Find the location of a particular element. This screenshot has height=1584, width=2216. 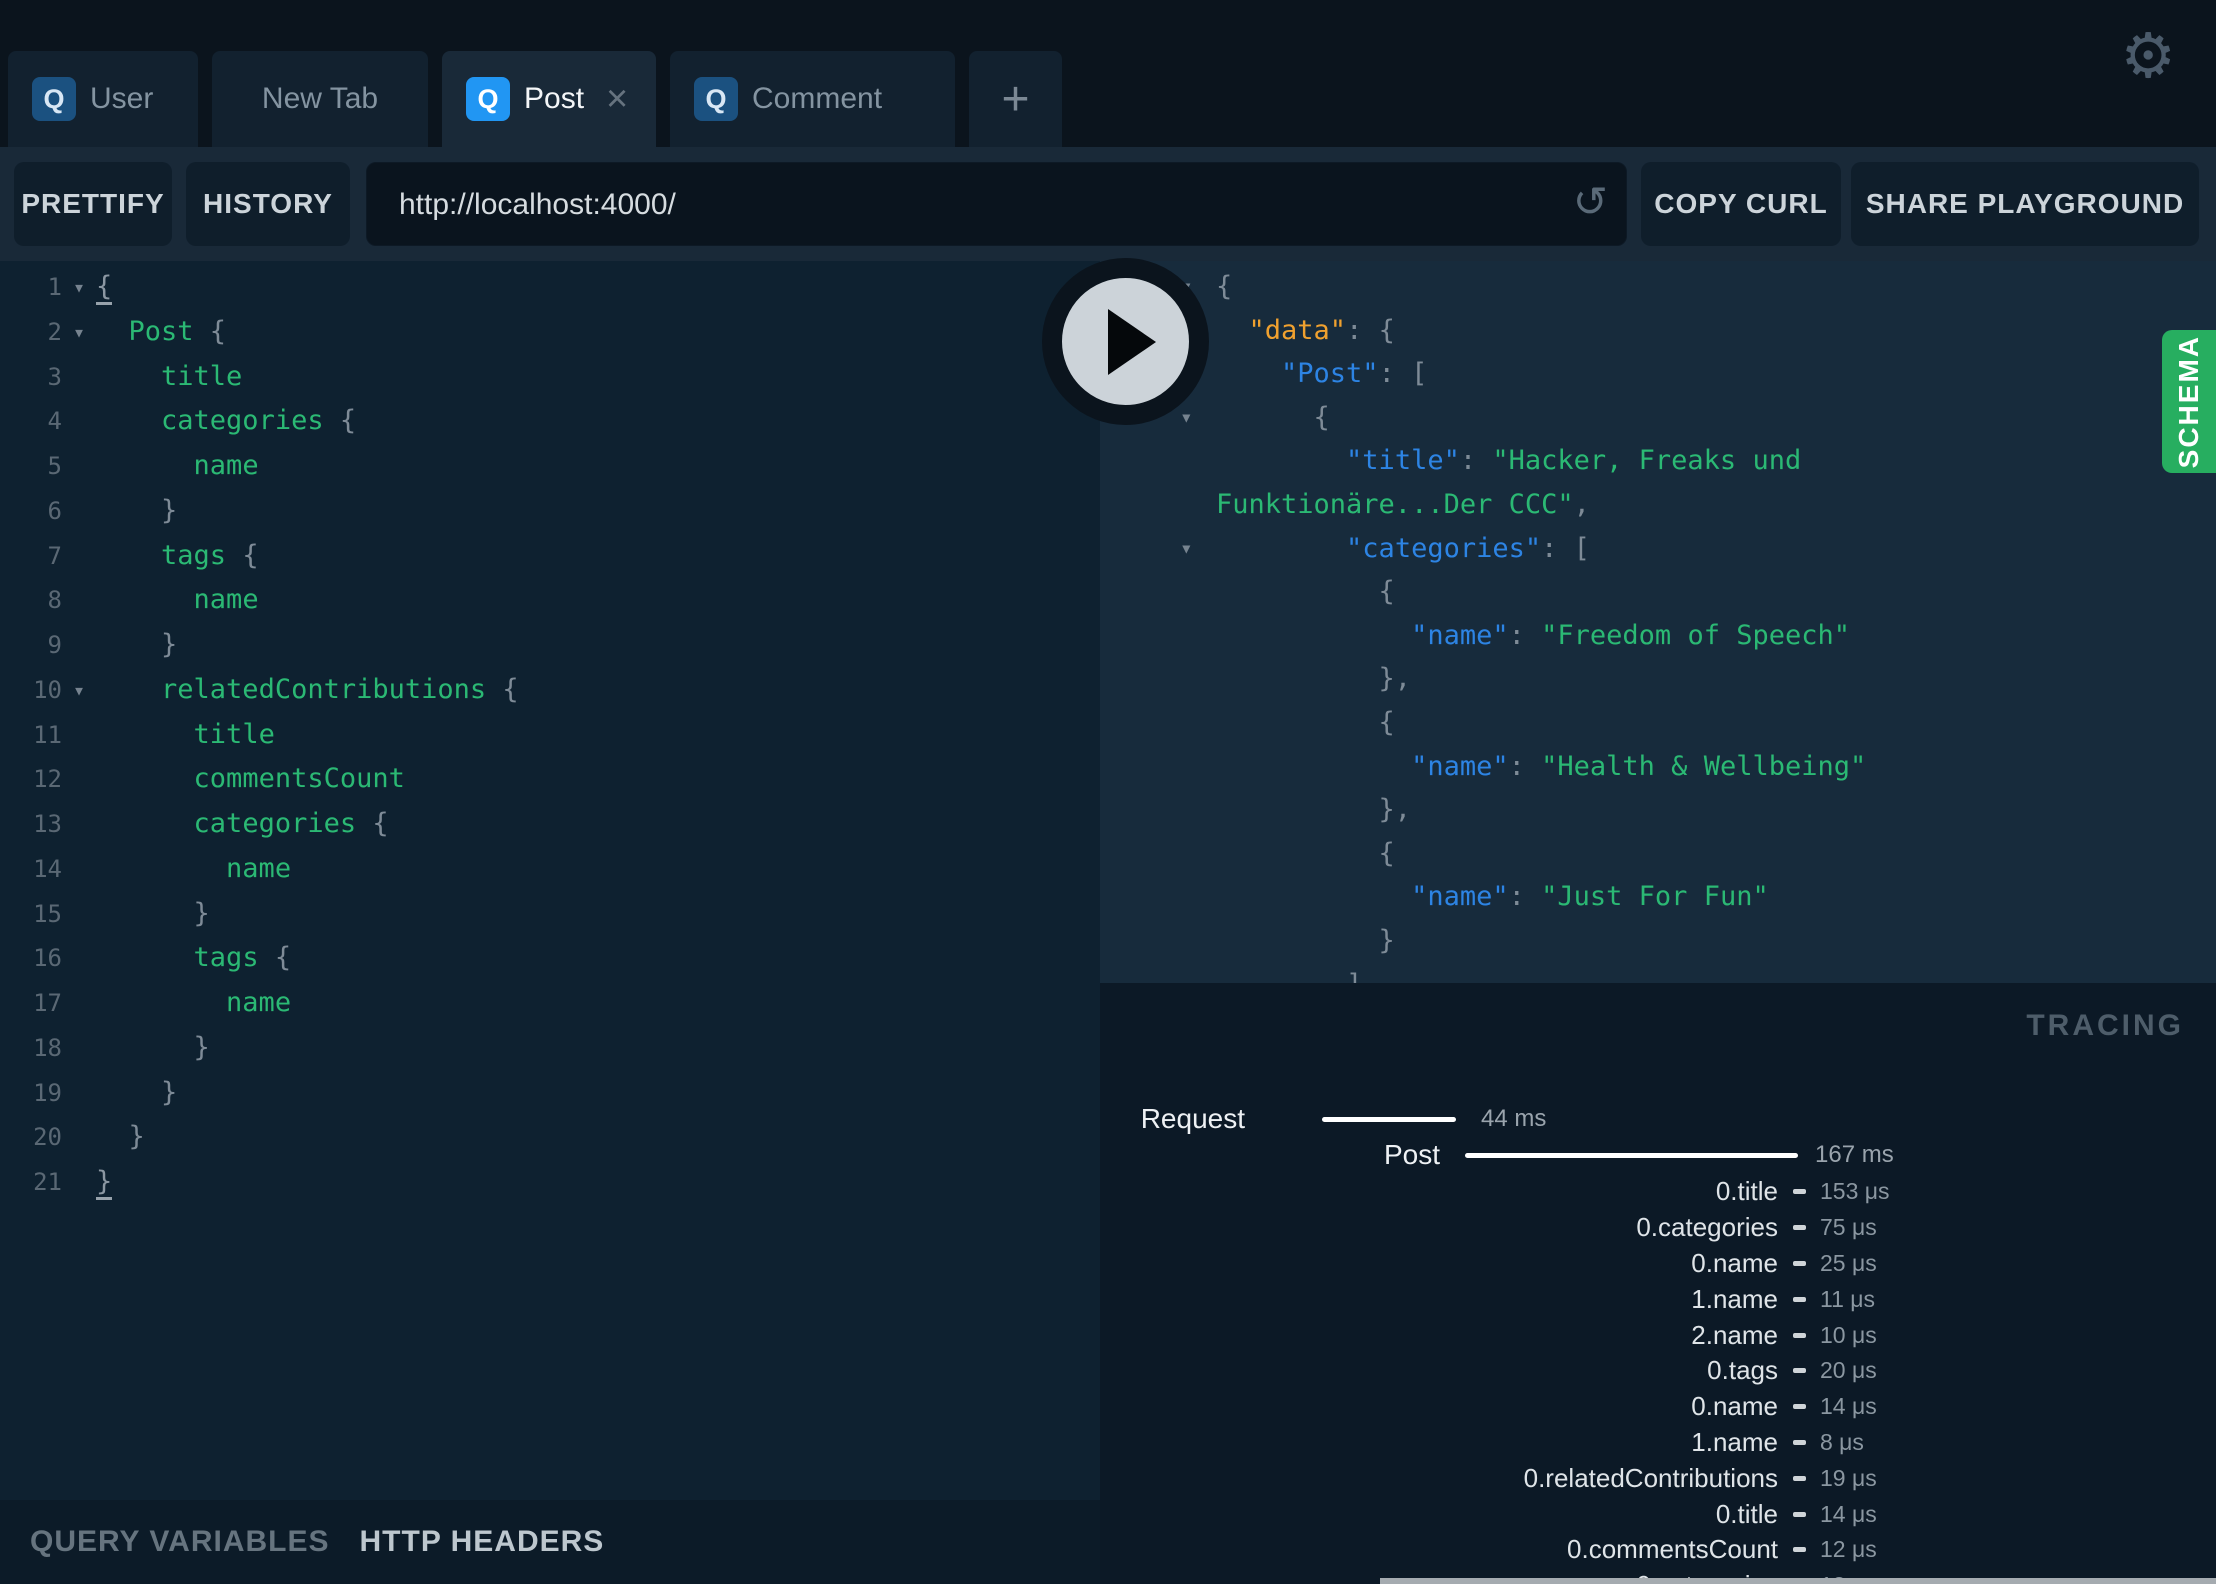

horizontal-scrollbar is located at coordinates (1798, 1581).